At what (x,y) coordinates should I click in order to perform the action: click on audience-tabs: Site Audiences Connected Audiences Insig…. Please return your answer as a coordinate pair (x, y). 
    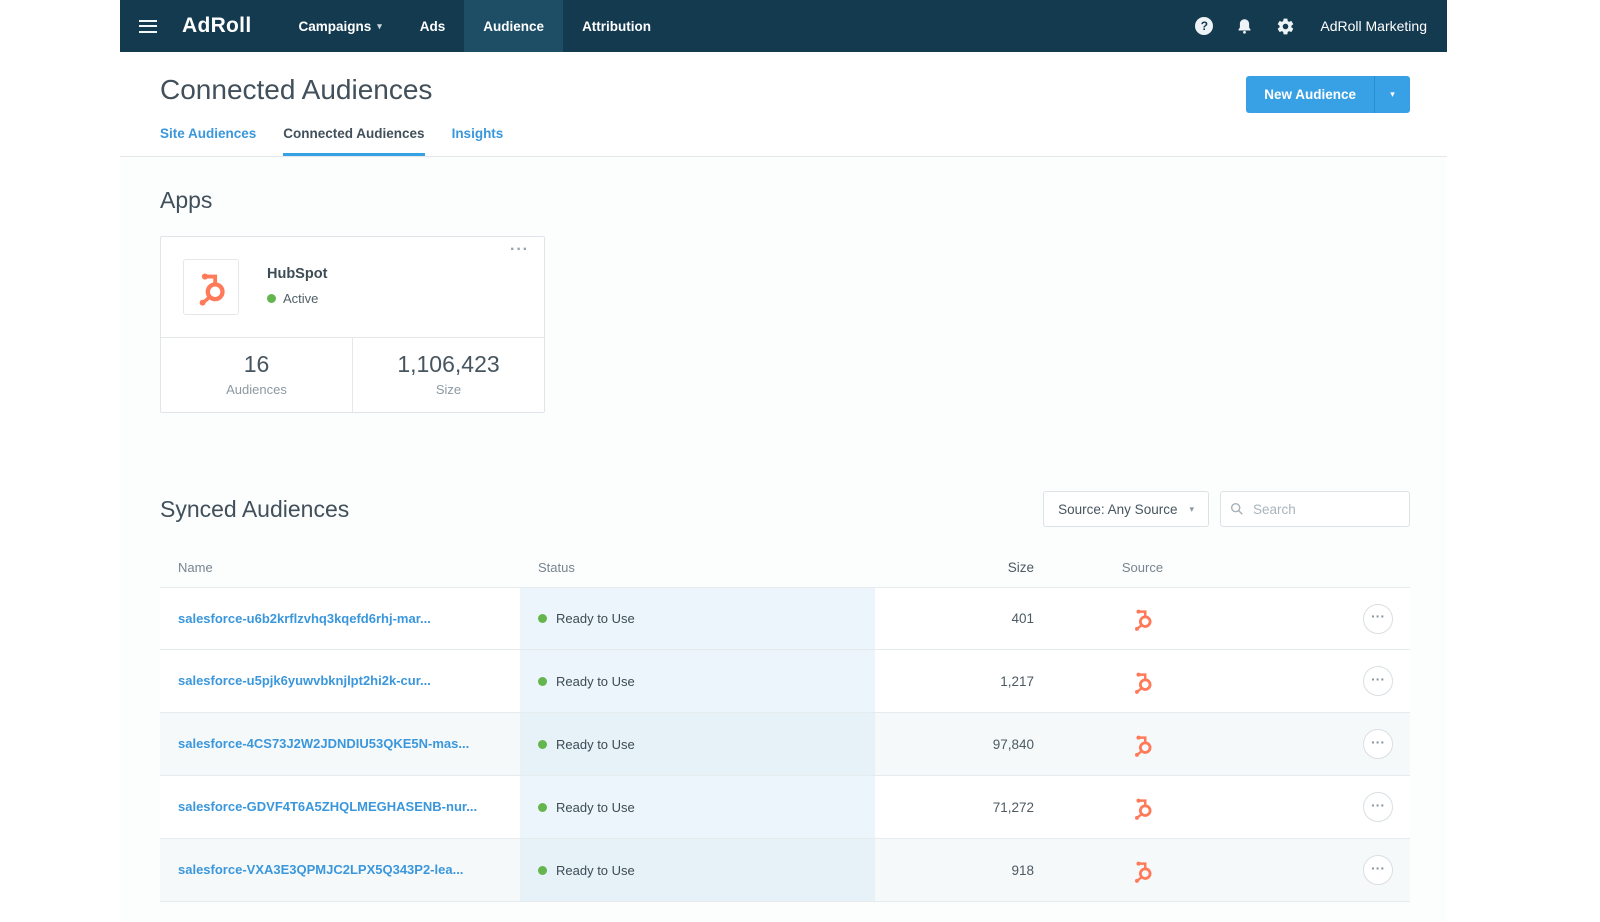
    Looking at the image, I should click on (785, 141).